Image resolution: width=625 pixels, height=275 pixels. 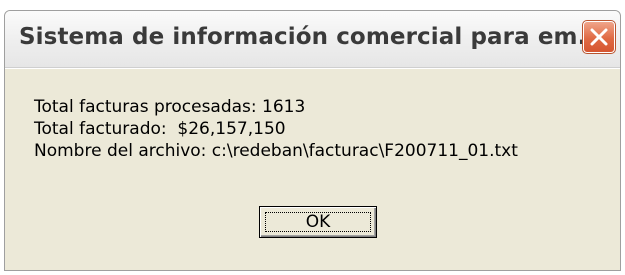 I want to click on ok-button: OK, so click(x=318, y=222).